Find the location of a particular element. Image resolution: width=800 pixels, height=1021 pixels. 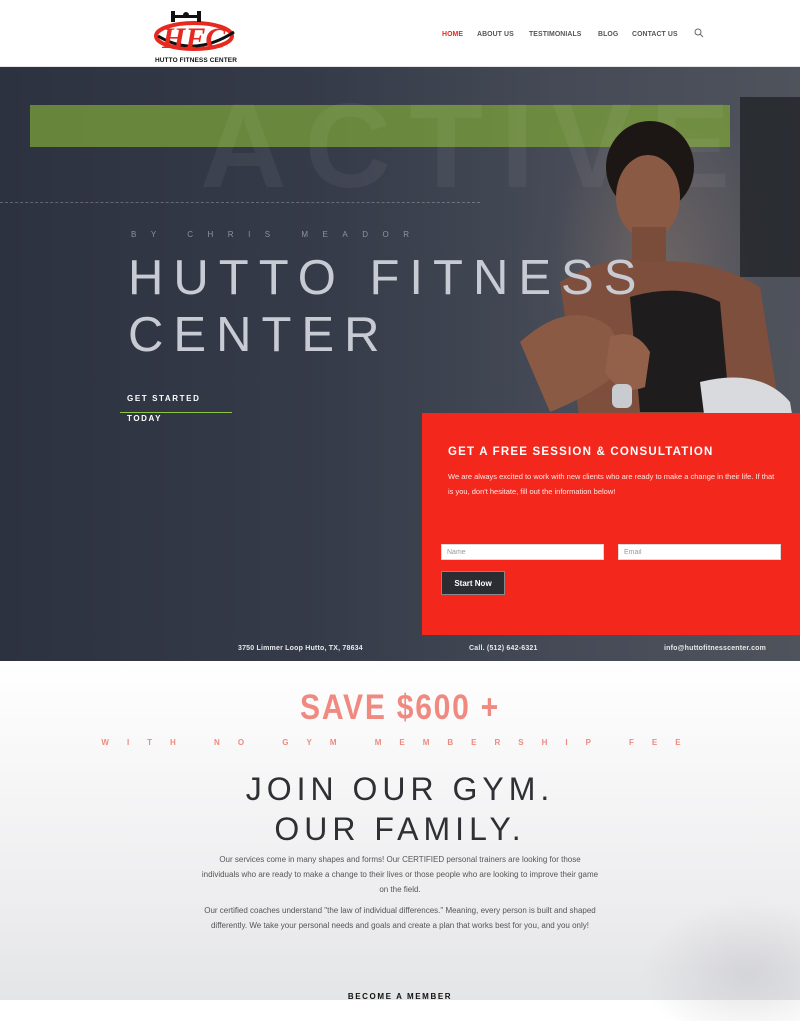

form-title: GET A FREE SESSION & CONSULTATION is located at coordinates (581, 452).